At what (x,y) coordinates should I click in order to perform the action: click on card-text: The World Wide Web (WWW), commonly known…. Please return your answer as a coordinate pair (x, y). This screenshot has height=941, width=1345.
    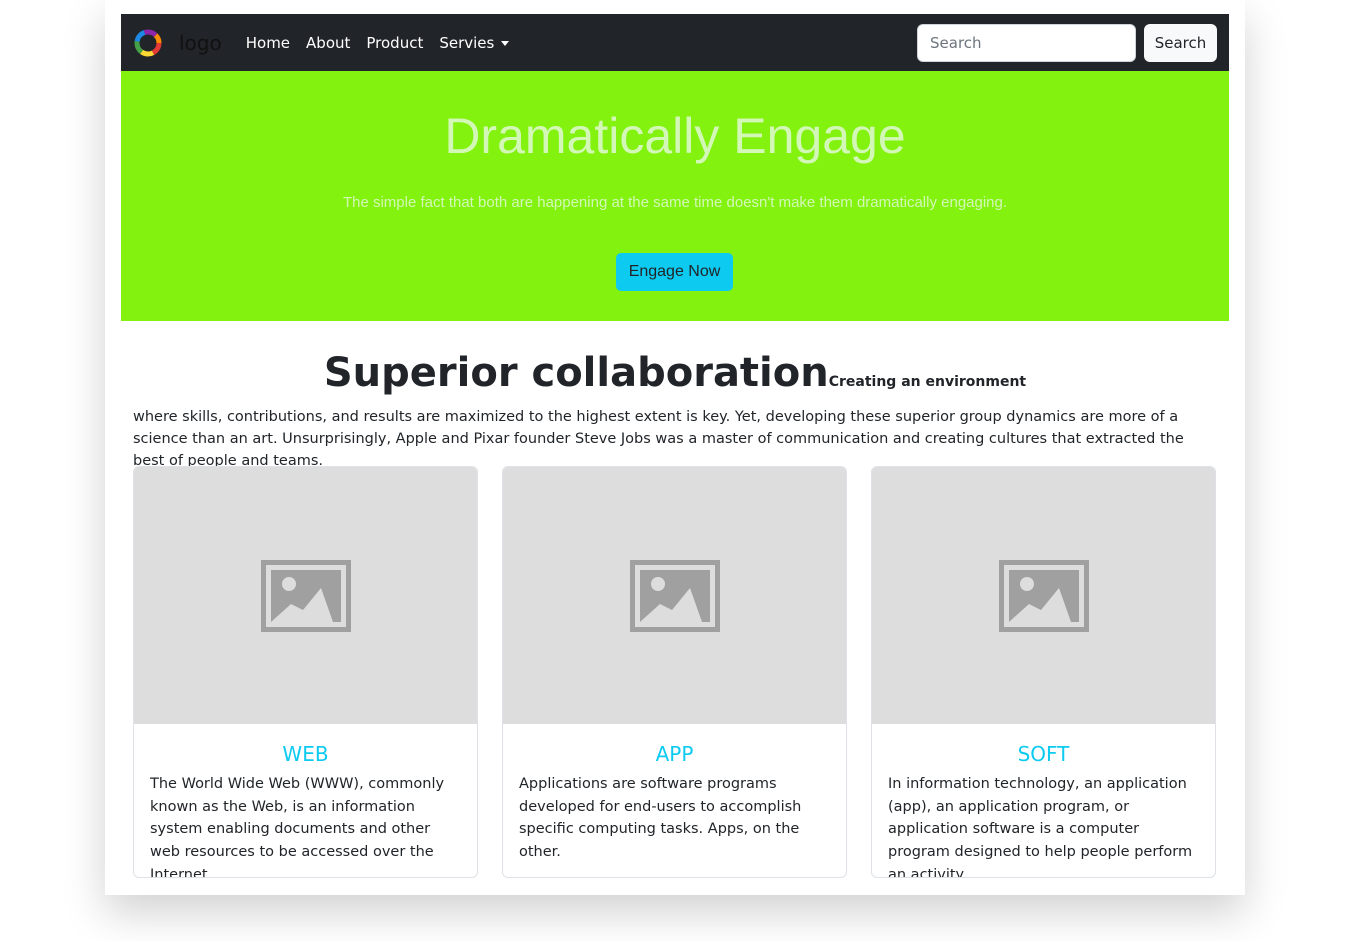
    Looking at the image, I should click on (297, 827).